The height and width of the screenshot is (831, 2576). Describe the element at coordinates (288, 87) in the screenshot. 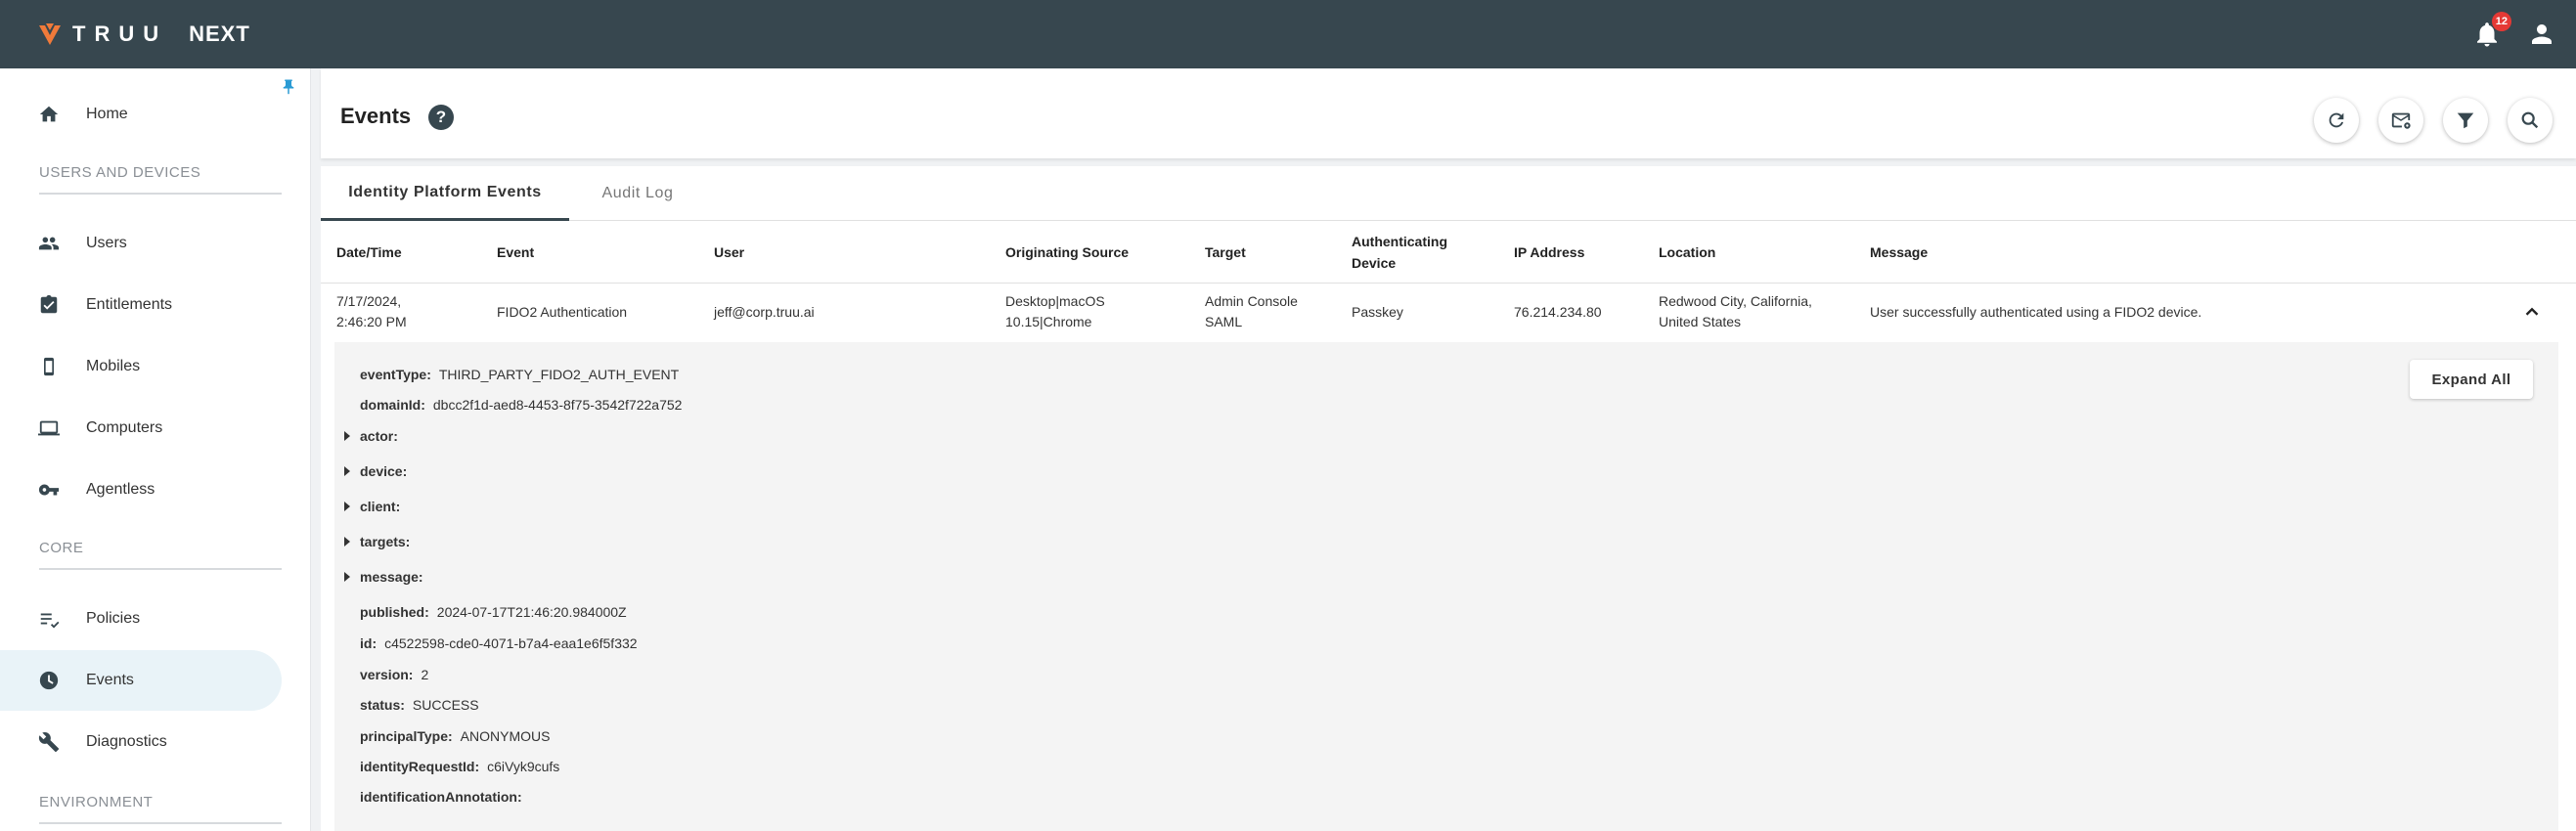

I see `pin-icon` at that location.